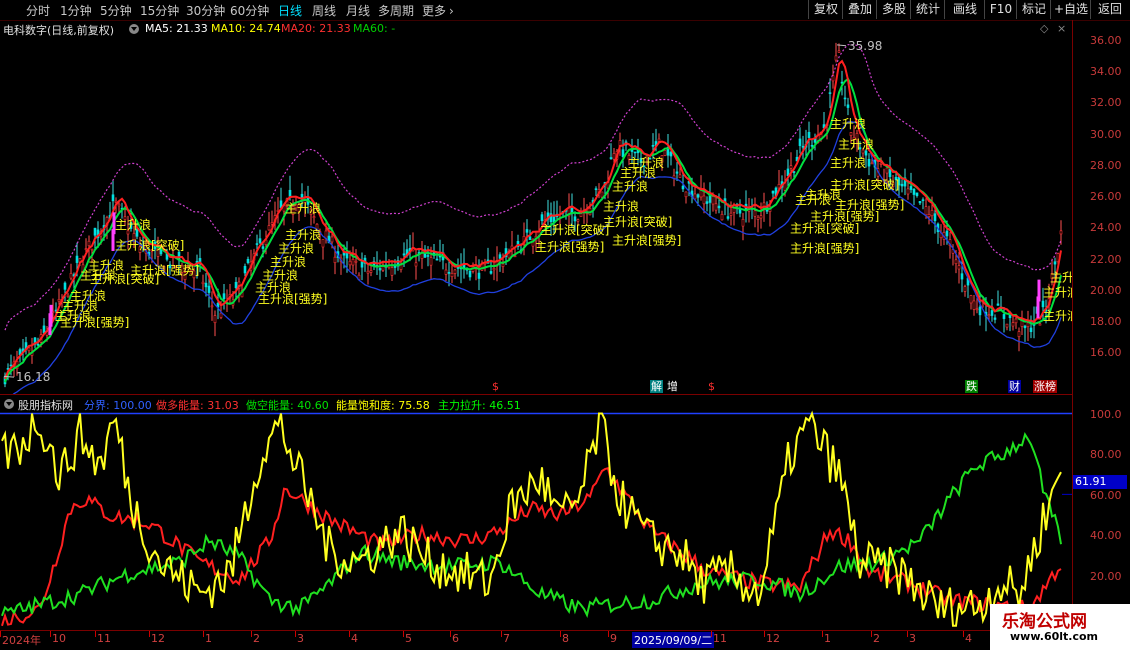 The image size is (1130, 650). Describe the element at coordinates (971, 386) in the screenshot. I see `event-marker-drop: 跌` at that location.